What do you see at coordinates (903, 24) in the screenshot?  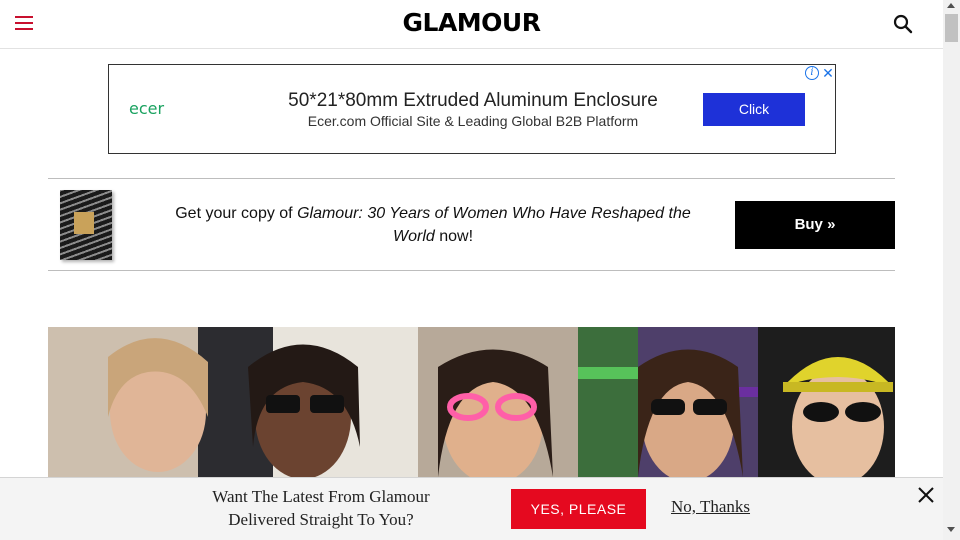 I see `search-icon` at bounding box center [903, 24].